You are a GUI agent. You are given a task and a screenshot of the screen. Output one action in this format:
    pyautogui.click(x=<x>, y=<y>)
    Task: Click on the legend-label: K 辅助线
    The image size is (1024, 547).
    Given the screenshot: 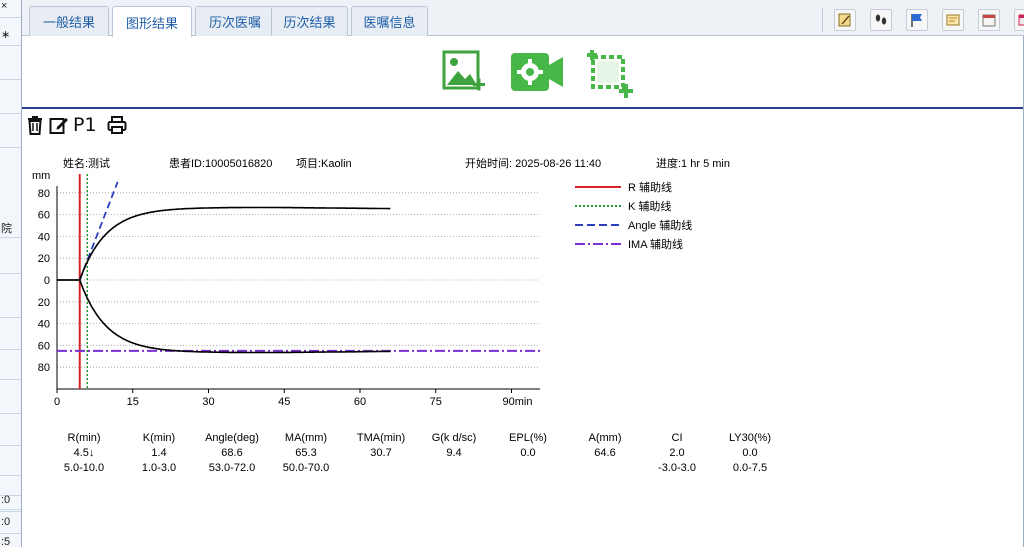 What is the action you would take?
    pyautogui.click(x=649, y=206)
    